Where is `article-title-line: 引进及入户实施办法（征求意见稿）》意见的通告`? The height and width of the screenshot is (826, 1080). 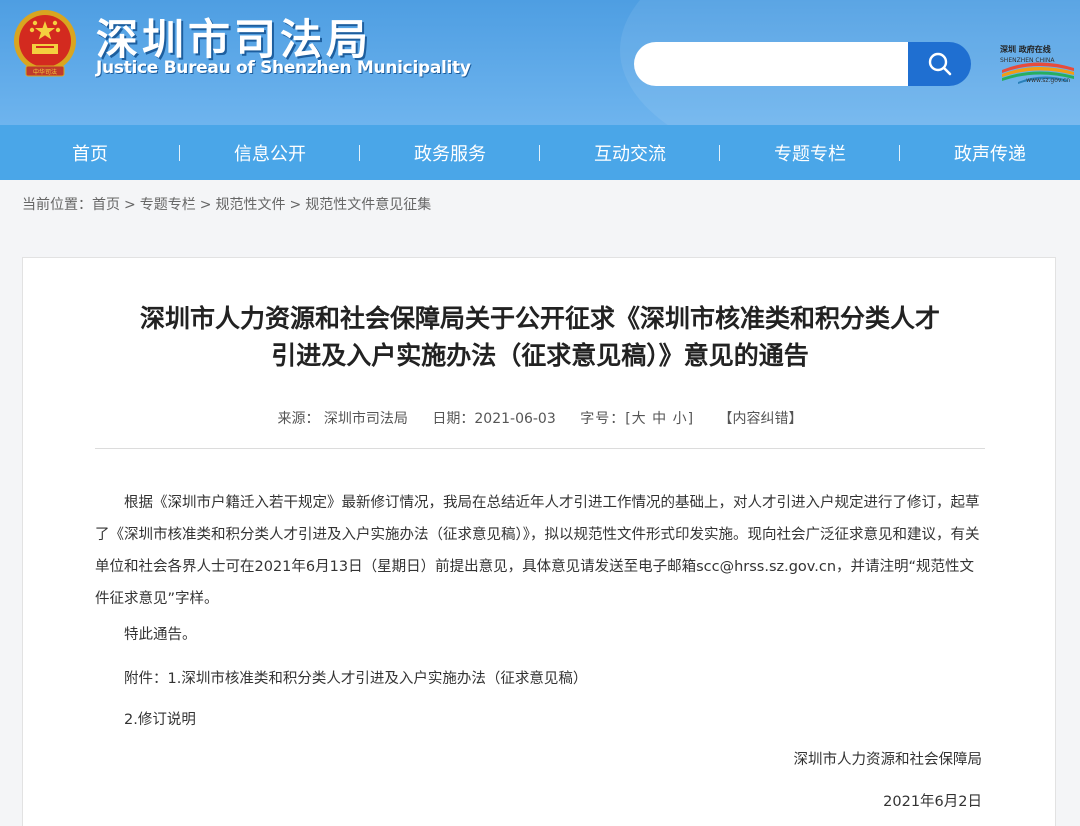 article-title-line: 引进及入户实施办法（征求意见稿）》意见的通告 is located at coordinates (540, 355).